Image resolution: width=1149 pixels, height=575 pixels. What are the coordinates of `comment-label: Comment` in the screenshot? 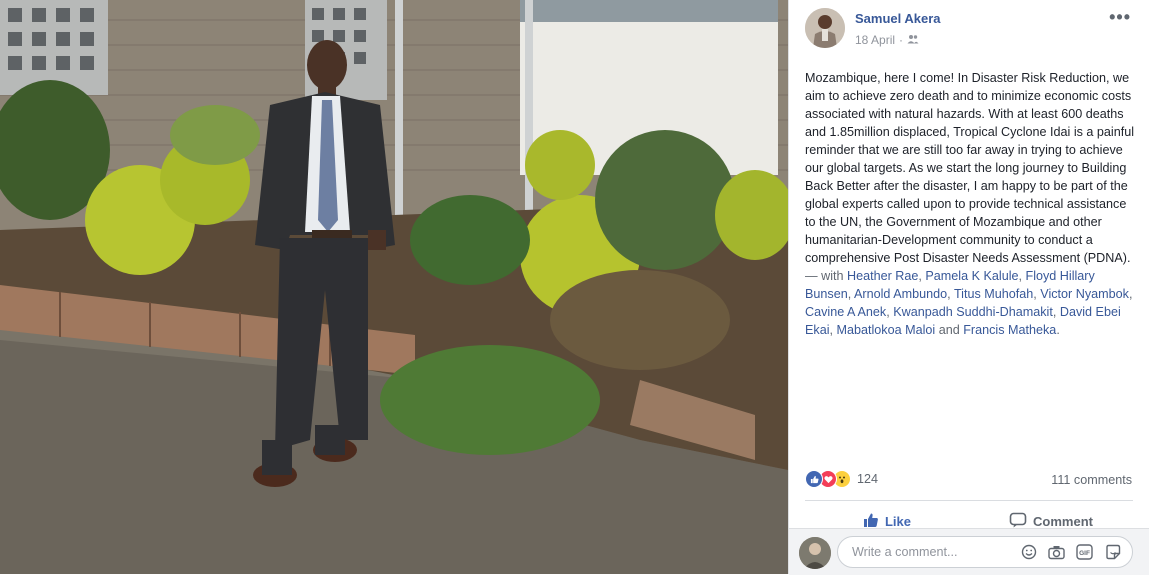 It's located at (1063, 521).